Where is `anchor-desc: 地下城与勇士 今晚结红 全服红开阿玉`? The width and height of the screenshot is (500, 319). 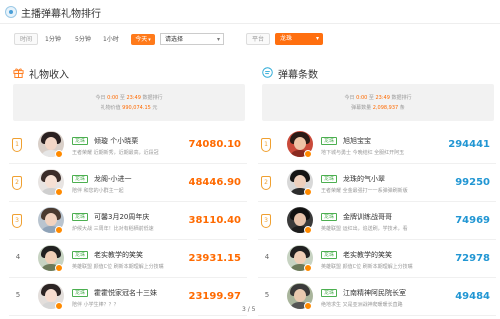
anchor-desc: 地下城与勇士 今晚结红 全服红开阿玉 is located at coordinates (363, 153).